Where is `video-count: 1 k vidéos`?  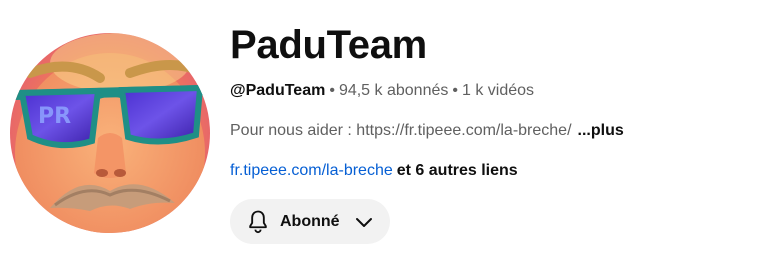 video-count: 1 k vidéos is located at coordinates (498, 90).